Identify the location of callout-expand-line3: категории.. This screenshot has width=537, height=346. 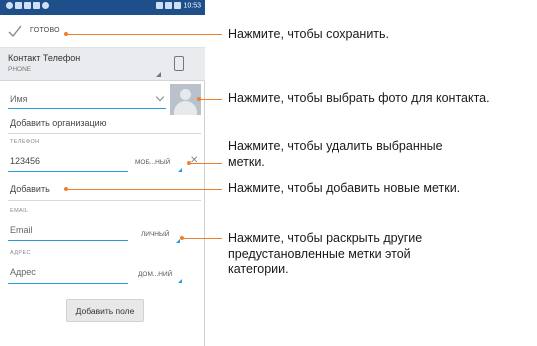
(258, 269).